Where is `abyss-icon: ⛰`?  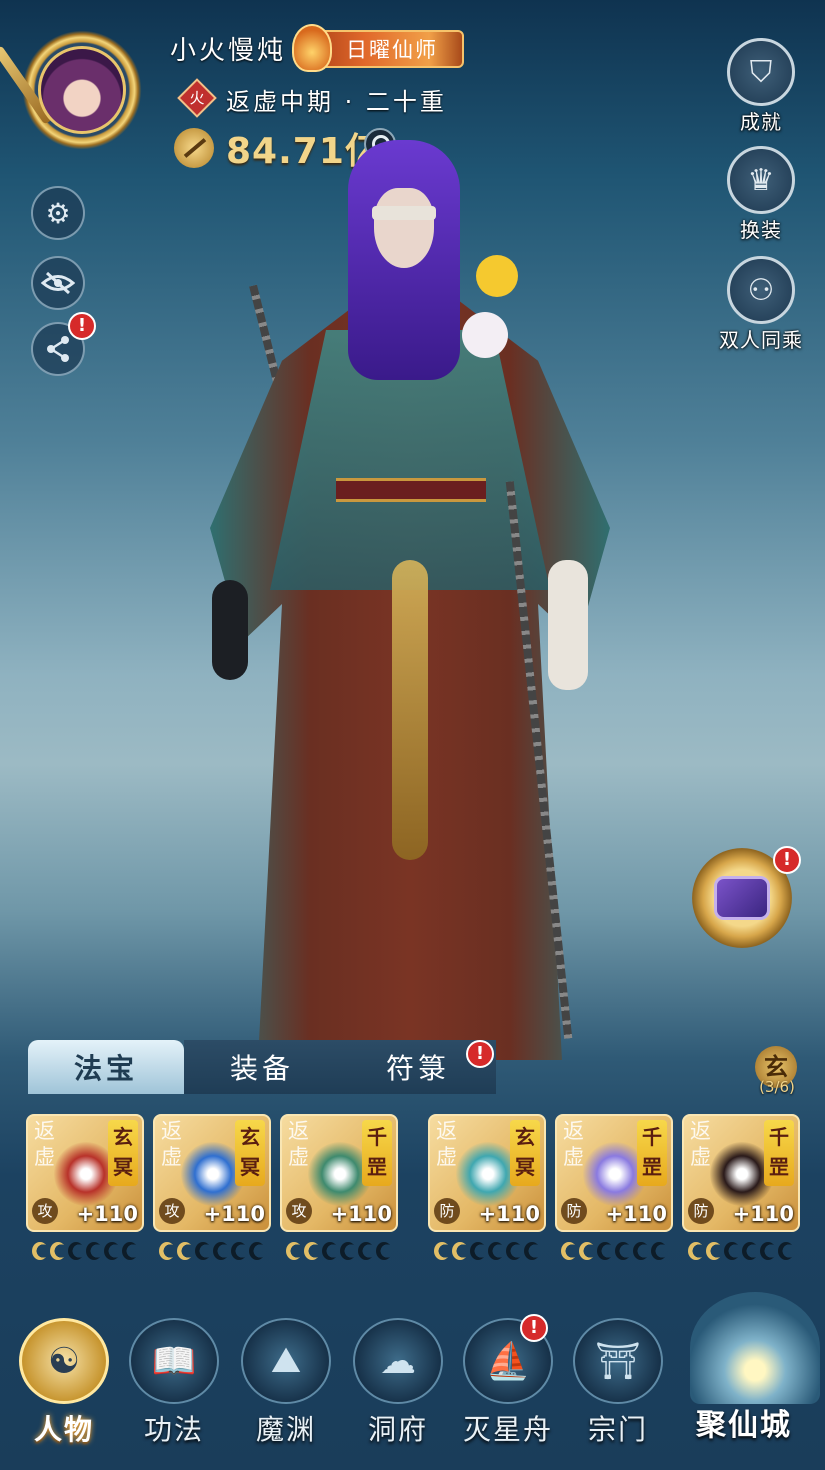
abyss-icon: ⛰ is located at coordinates (286, 1361).